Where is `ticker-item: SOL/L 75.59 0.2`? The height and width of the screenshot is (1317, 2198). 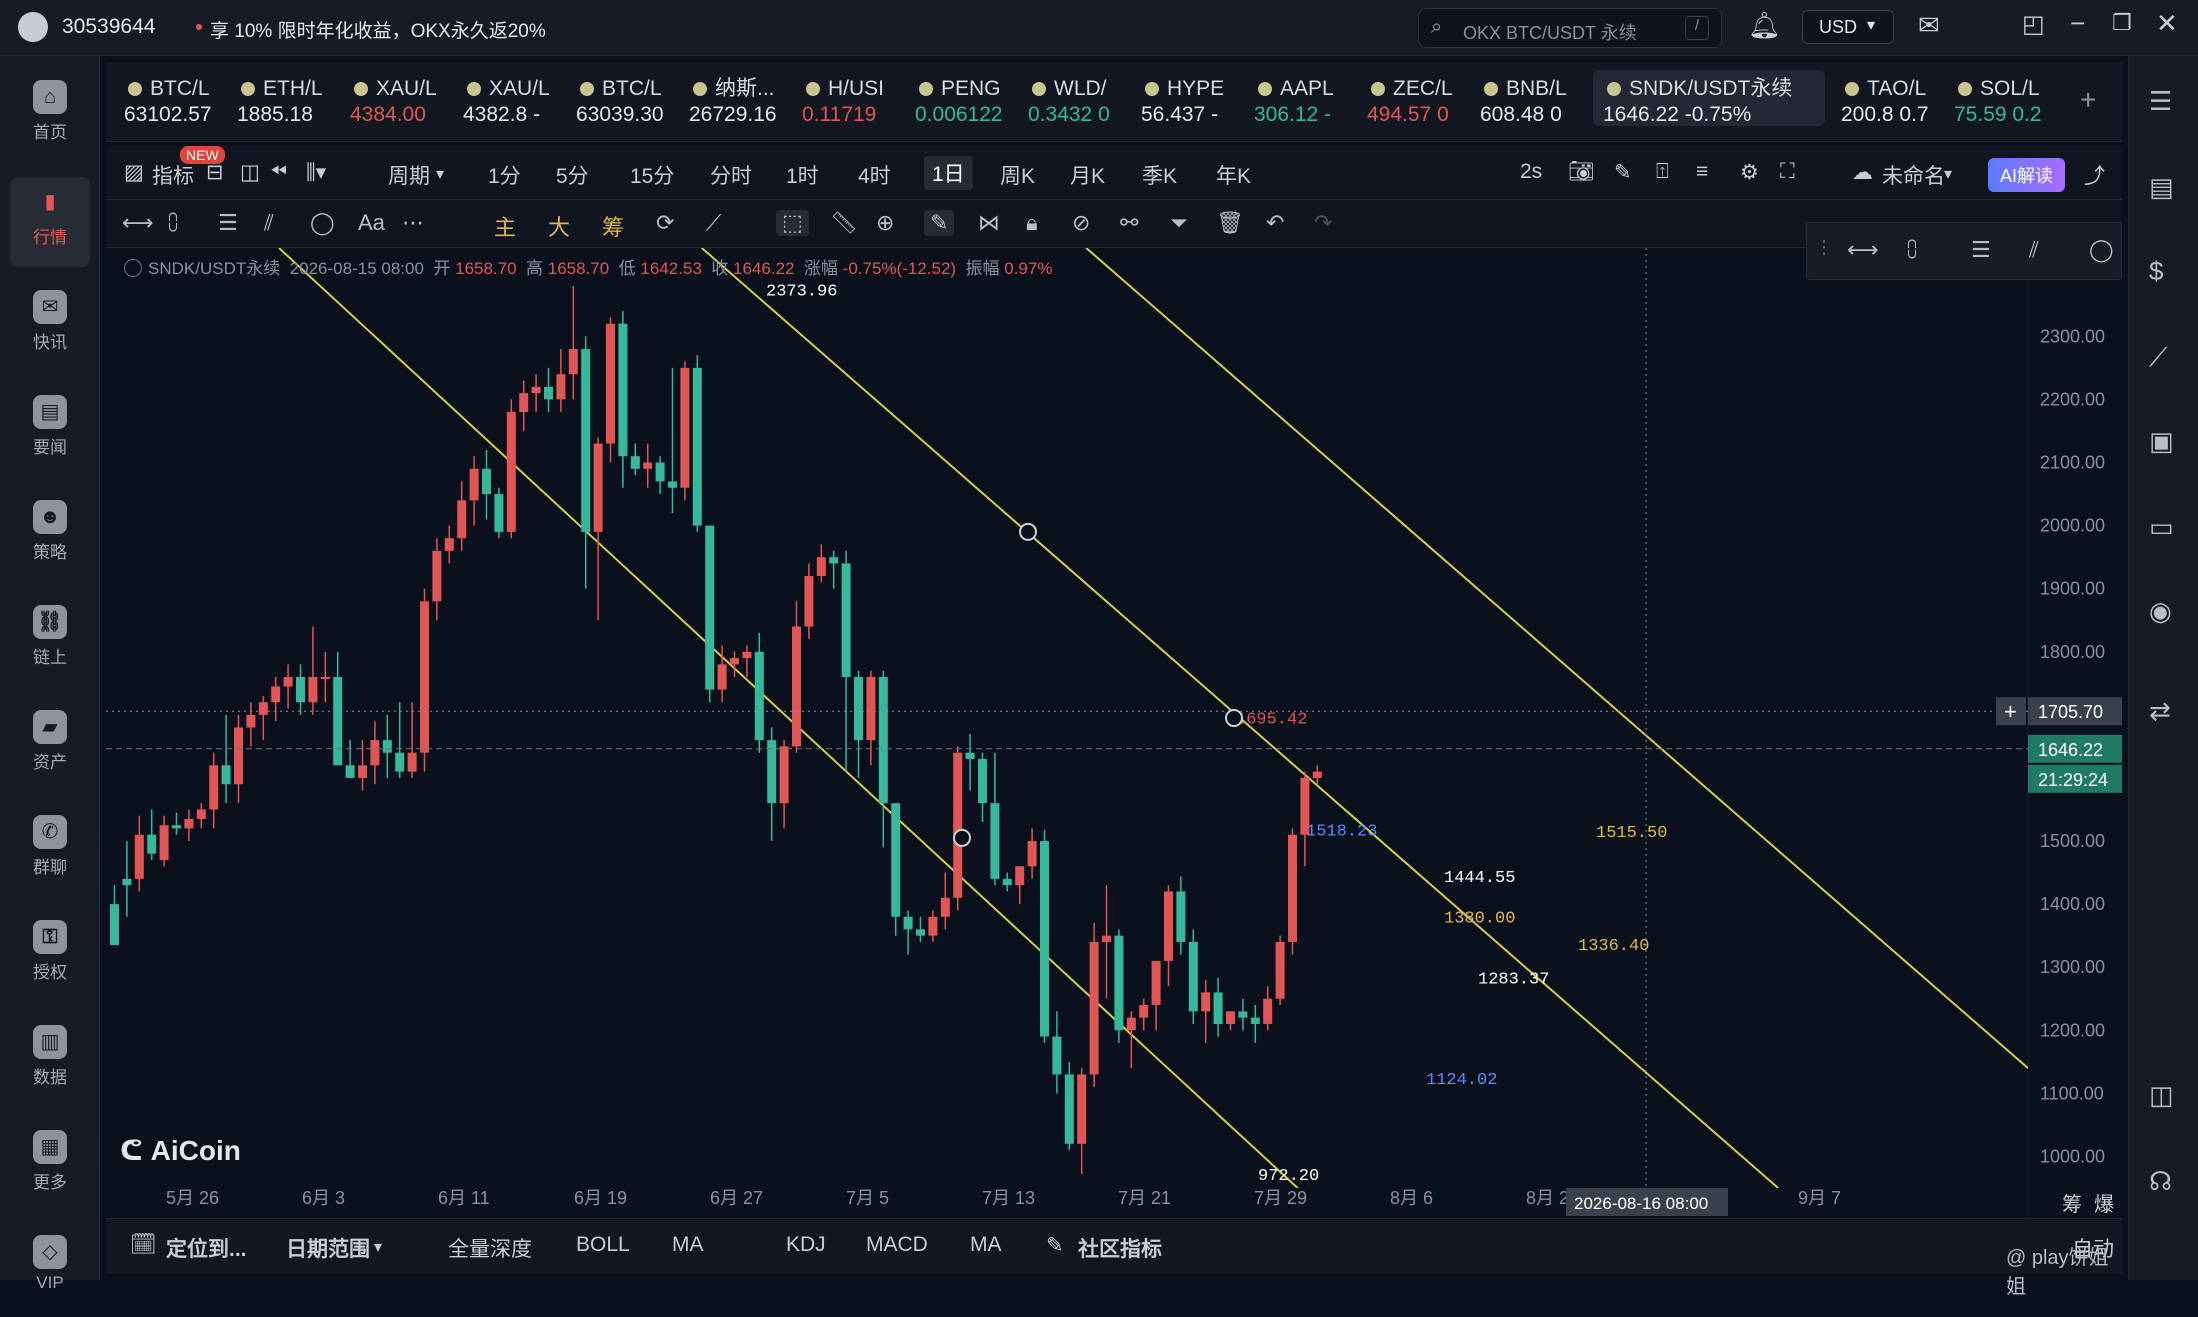 ticker-item: SOL/L 75.59 0.2 is located at coordinates (2009, 102).